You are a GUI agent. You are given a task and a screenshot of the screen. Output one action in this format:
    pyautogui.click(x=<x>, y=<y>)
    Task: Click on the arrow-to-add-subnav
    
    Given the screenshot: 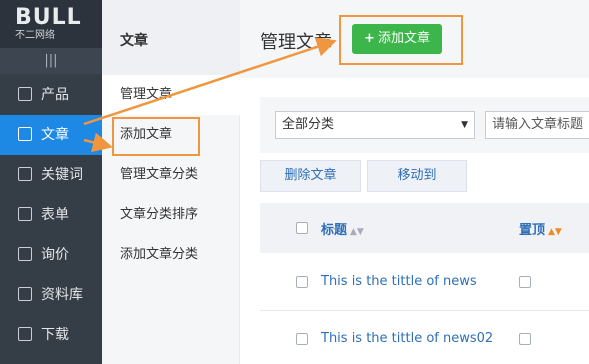 What is the action you would take?
    pyautogui.click(x=98, y=142)
    